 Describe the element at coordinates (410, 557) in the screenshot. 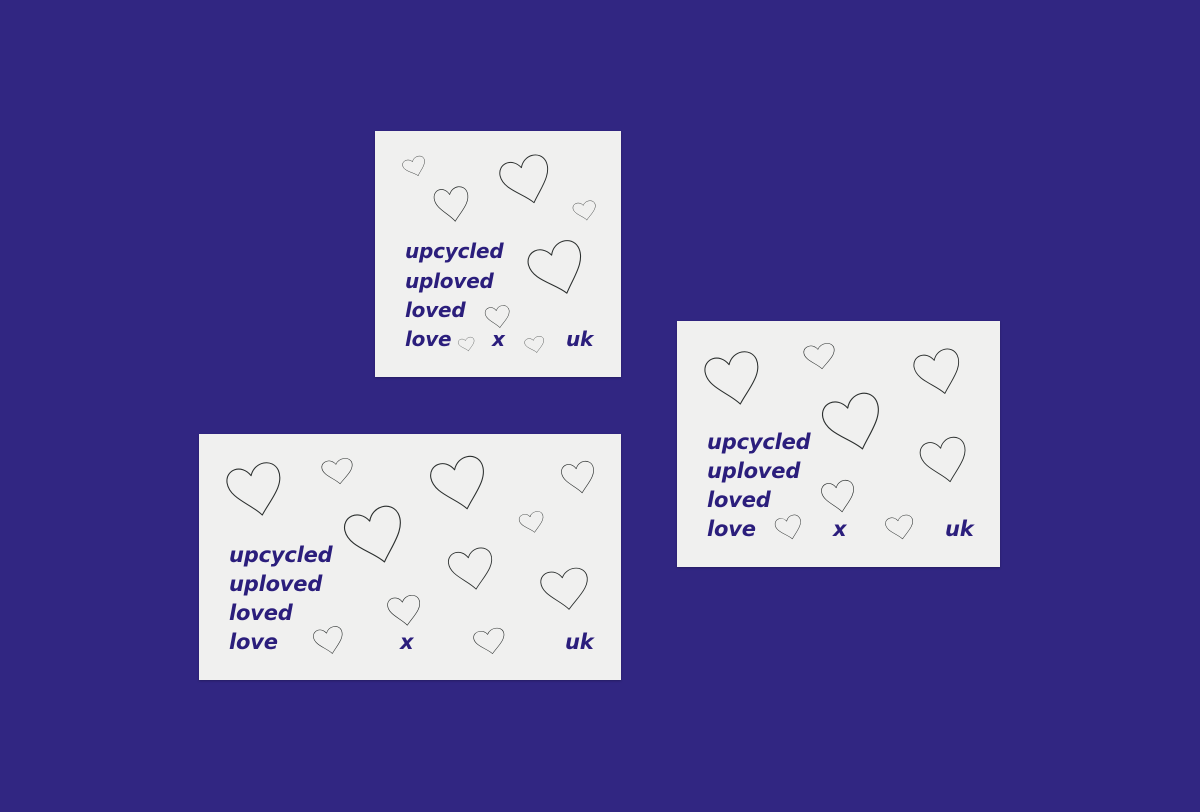

I see `card-wide: upcycled uploved loved love x uk` at that location.